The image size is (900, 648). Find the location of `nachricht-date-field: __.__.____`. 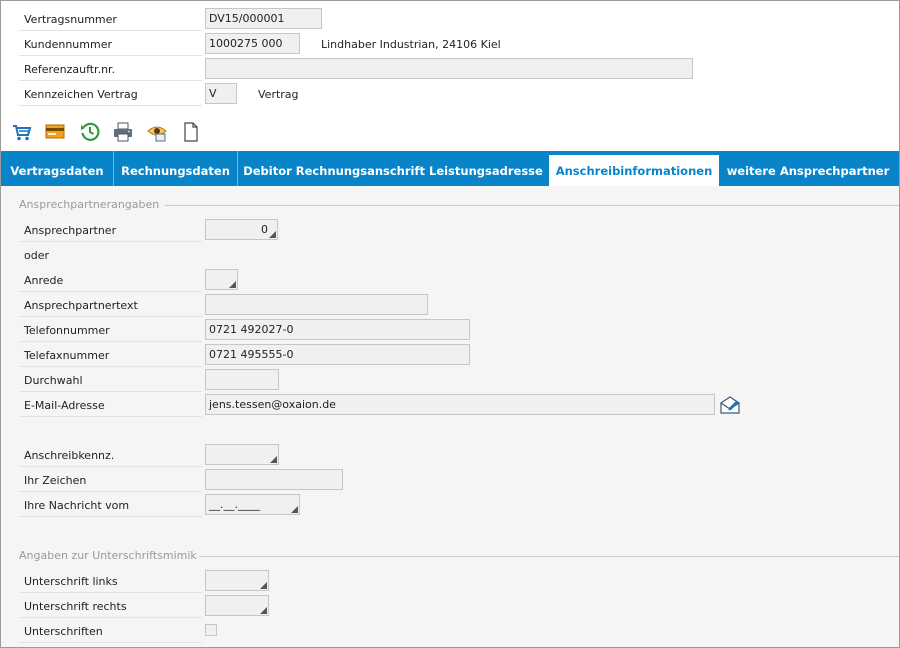

nachricht-date-field: __.__.____ is located at coordinates (252, 504).